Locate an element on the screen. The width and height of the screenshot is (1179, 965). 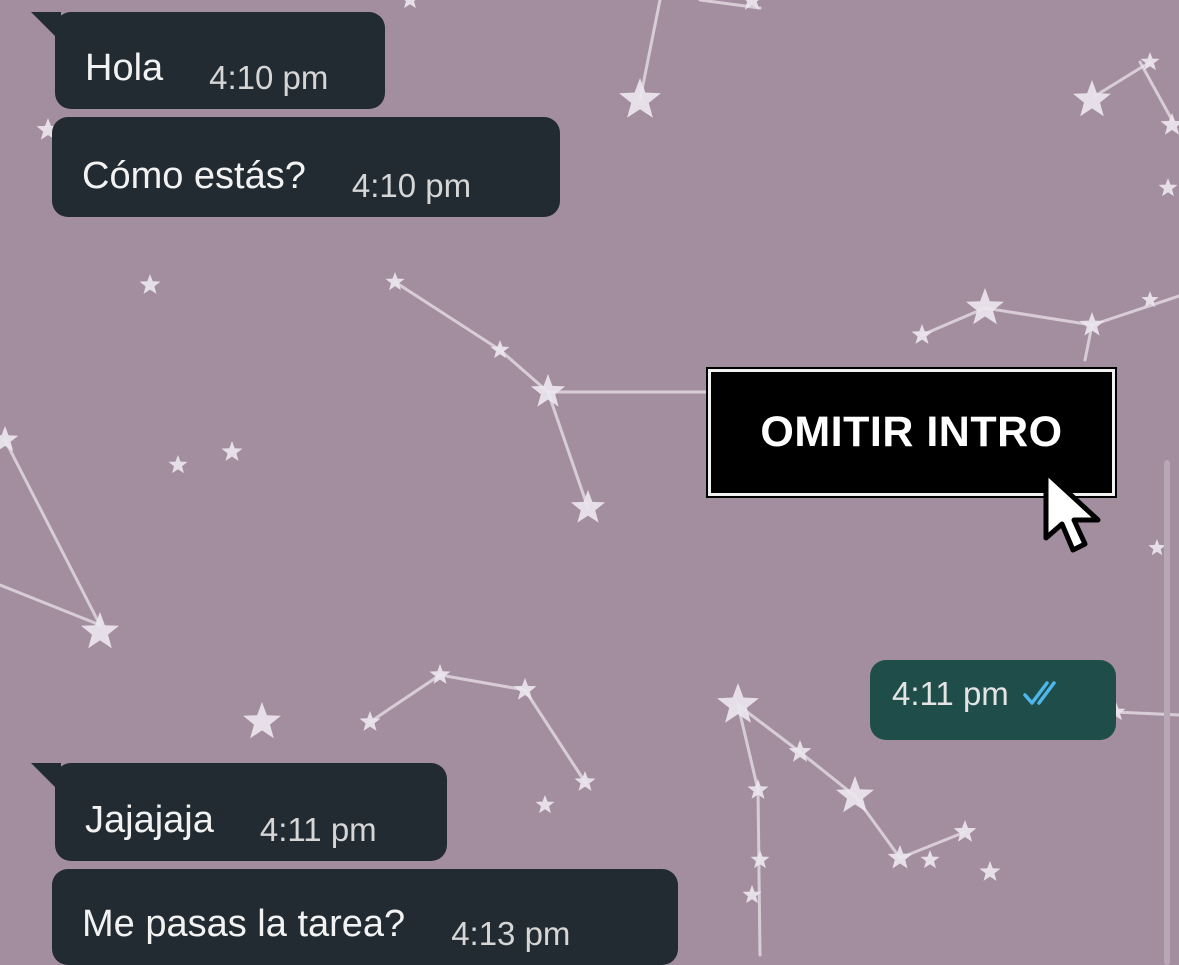
incoming-message: Me pasas la tarea? 4:13 pm is located at coordinates (365, 917).